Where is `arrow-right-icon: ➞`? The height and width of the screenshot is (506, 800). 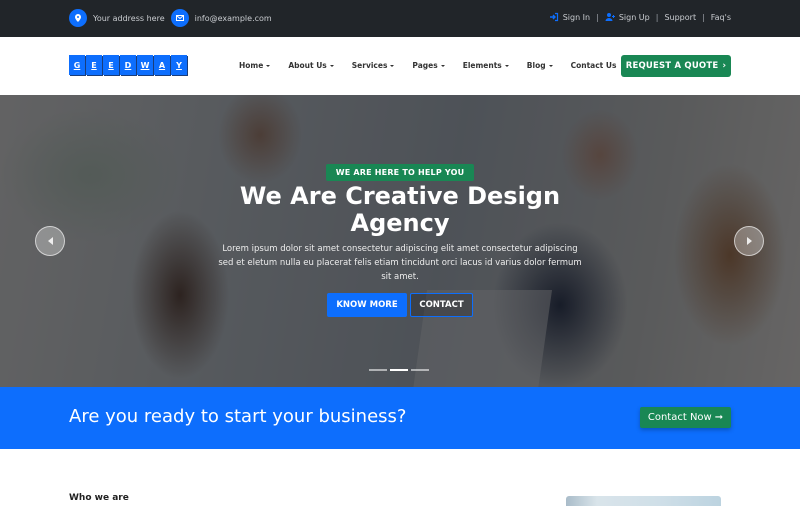 arrow-right-icon: ➞ is located at coordinates (719, 417).